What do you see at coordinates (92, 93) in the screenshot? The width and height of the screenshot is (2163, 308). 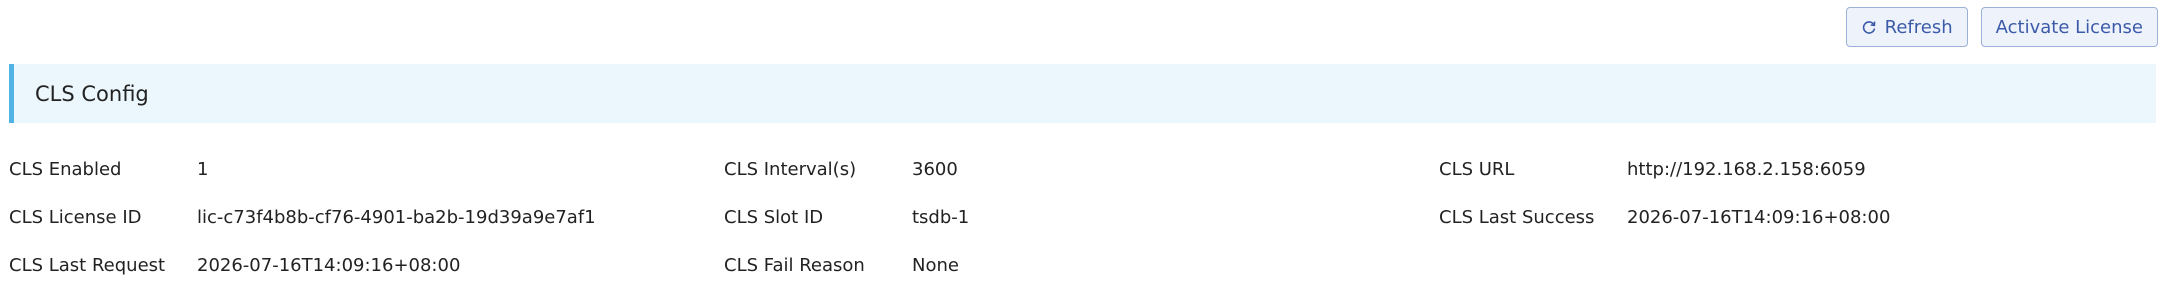 I see `section-title: CLS Config` at bounding box center [92, 93].